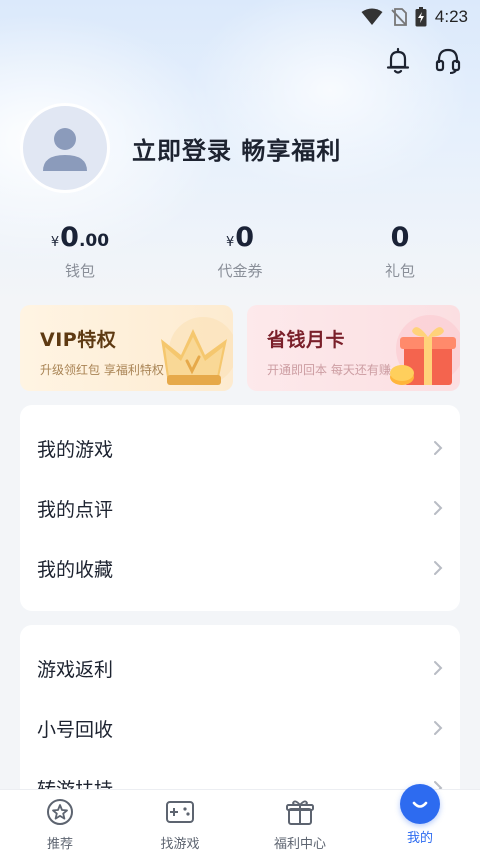  What do you see at coordinates (75, 569) in the screenshot?
I see `menu-item-label: 我的收藏` at bounding box center [75, 569].